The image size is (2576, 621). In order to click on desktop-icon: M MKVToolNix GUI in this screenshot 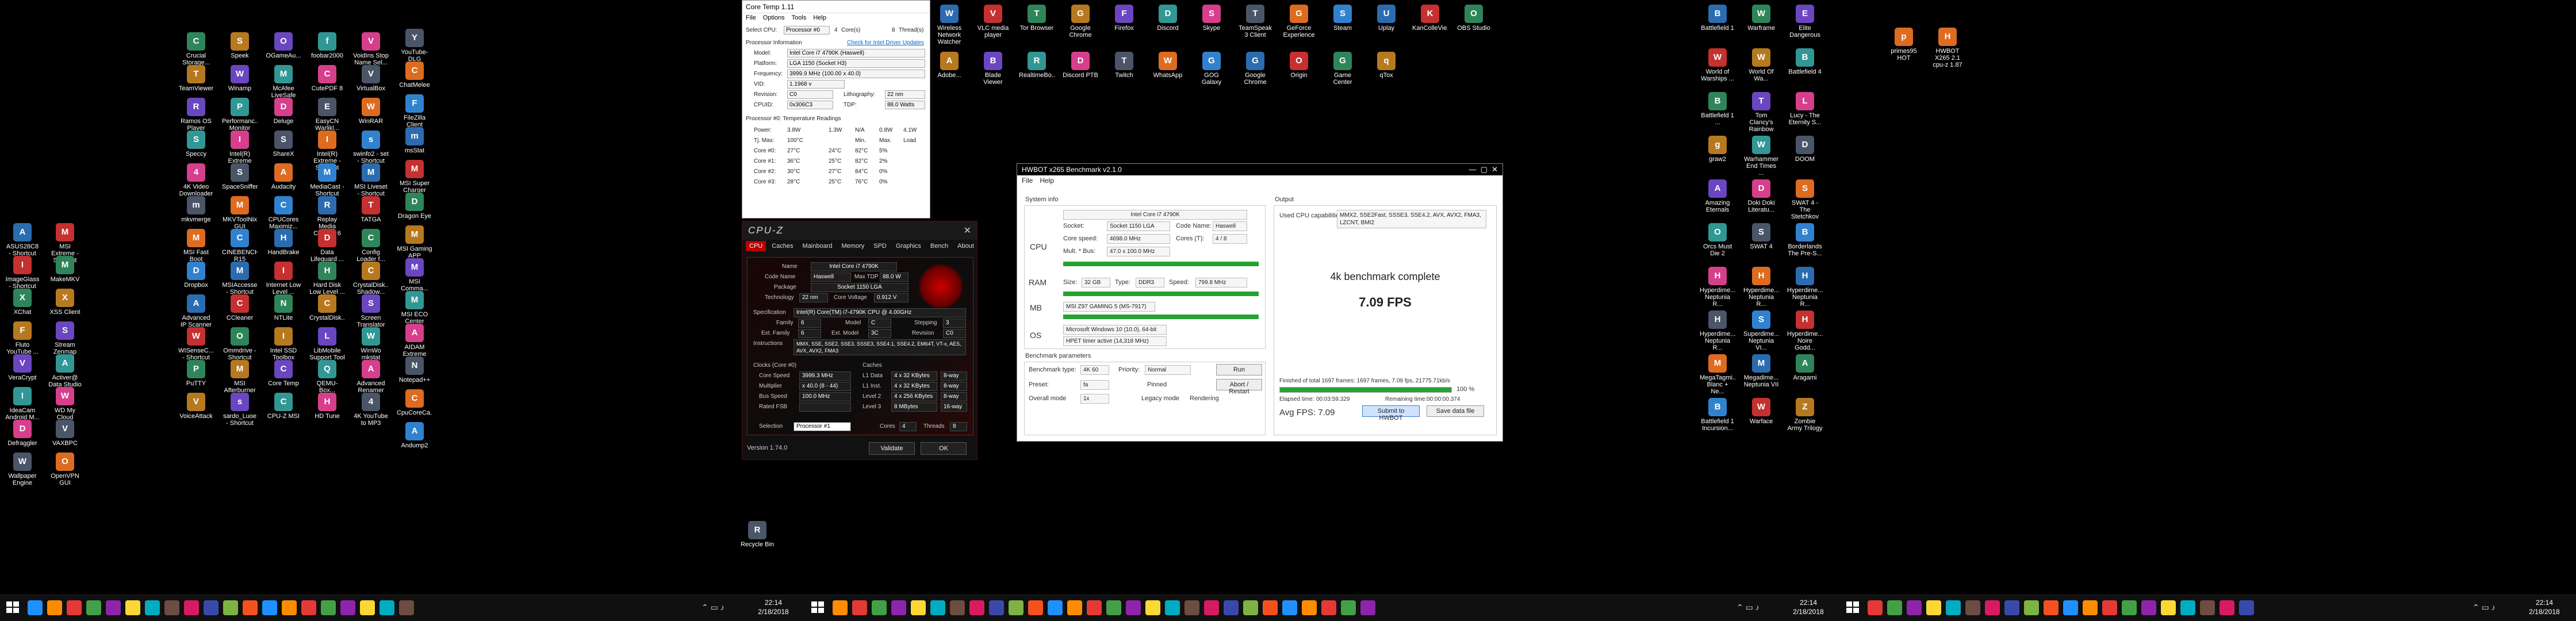, I will do `click(240, 213)`.